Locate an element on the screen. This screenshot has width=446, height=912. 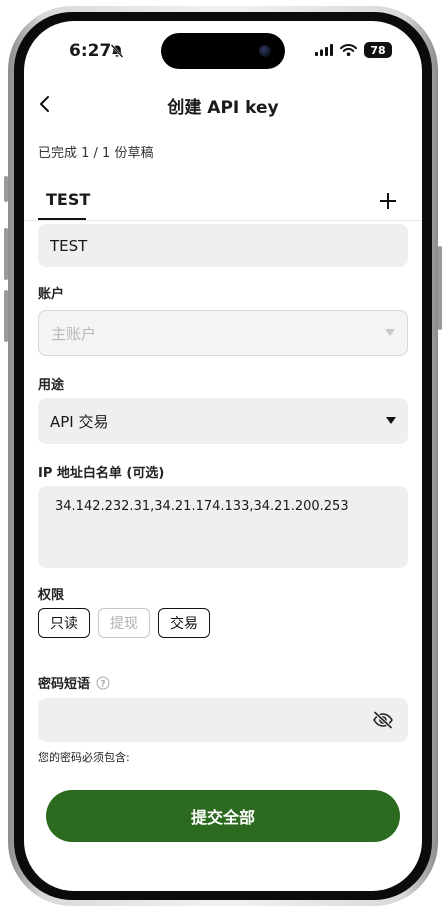
purpose-select: API 交易 is located at coordinates (223, 421).